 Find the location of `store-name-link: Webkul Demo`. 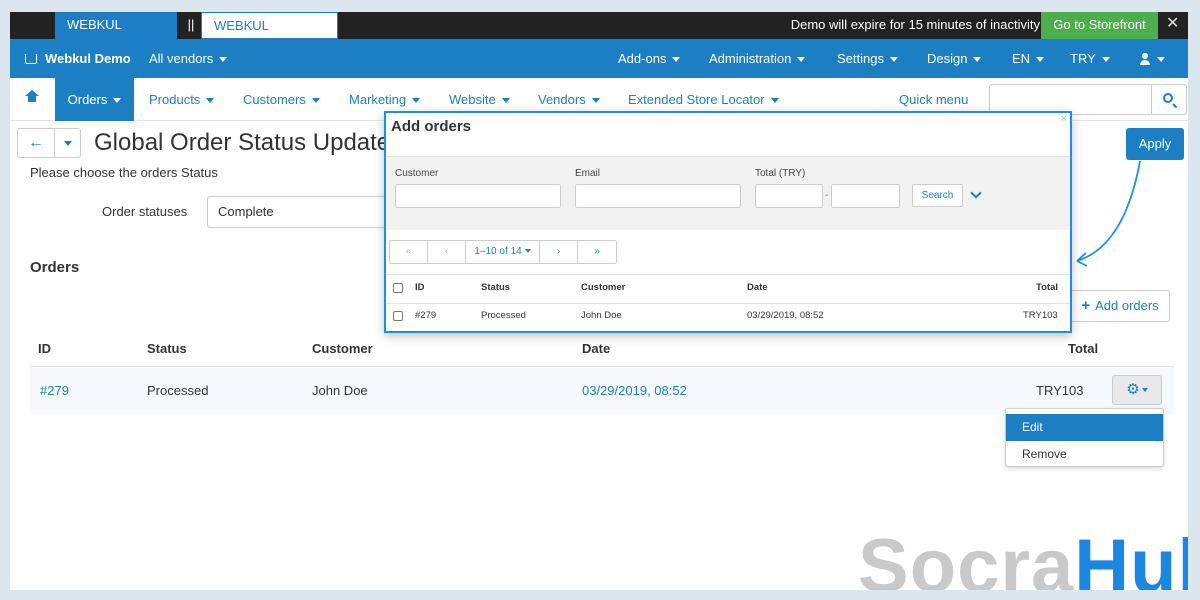

store-name-link: Webkul Demo is located at coordinates (78, 58).